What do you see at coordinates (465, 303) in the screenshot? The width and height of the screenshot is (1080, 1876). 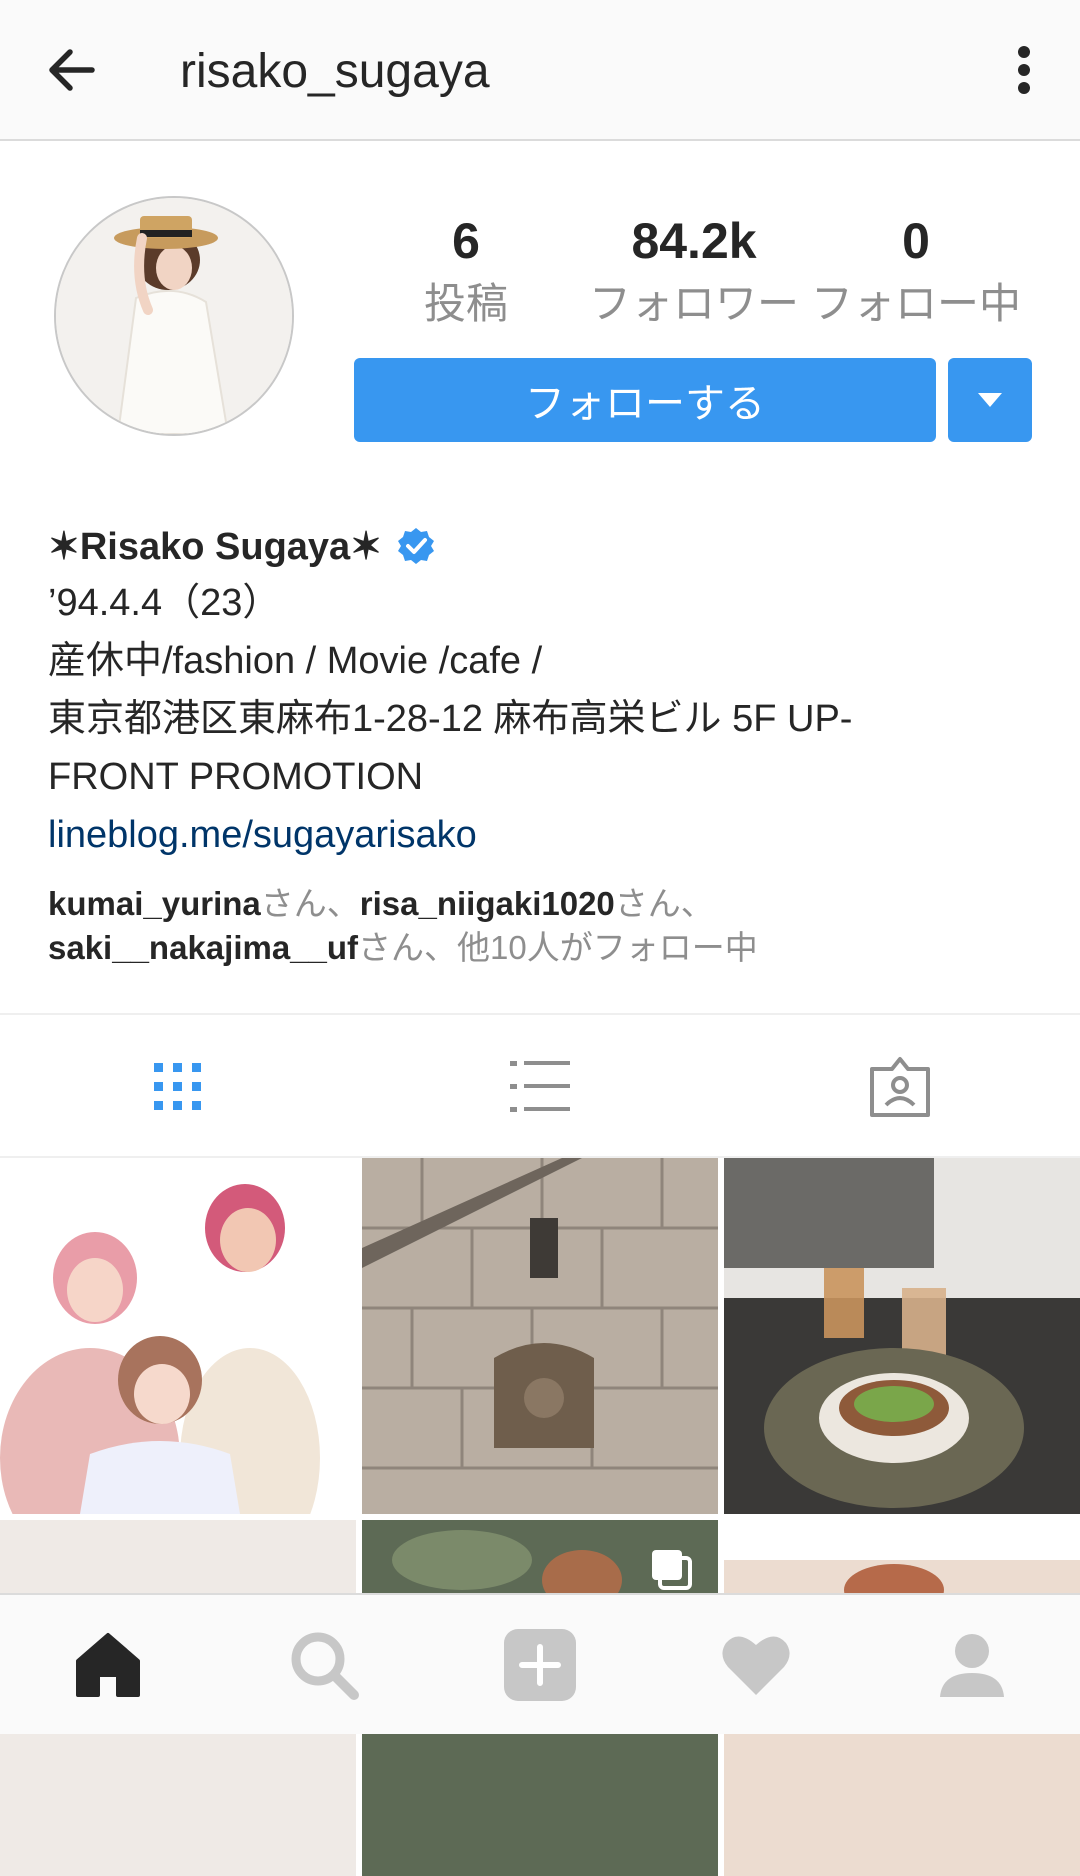 I see `posts-label: 投稿` at bounding box center [465, 303].